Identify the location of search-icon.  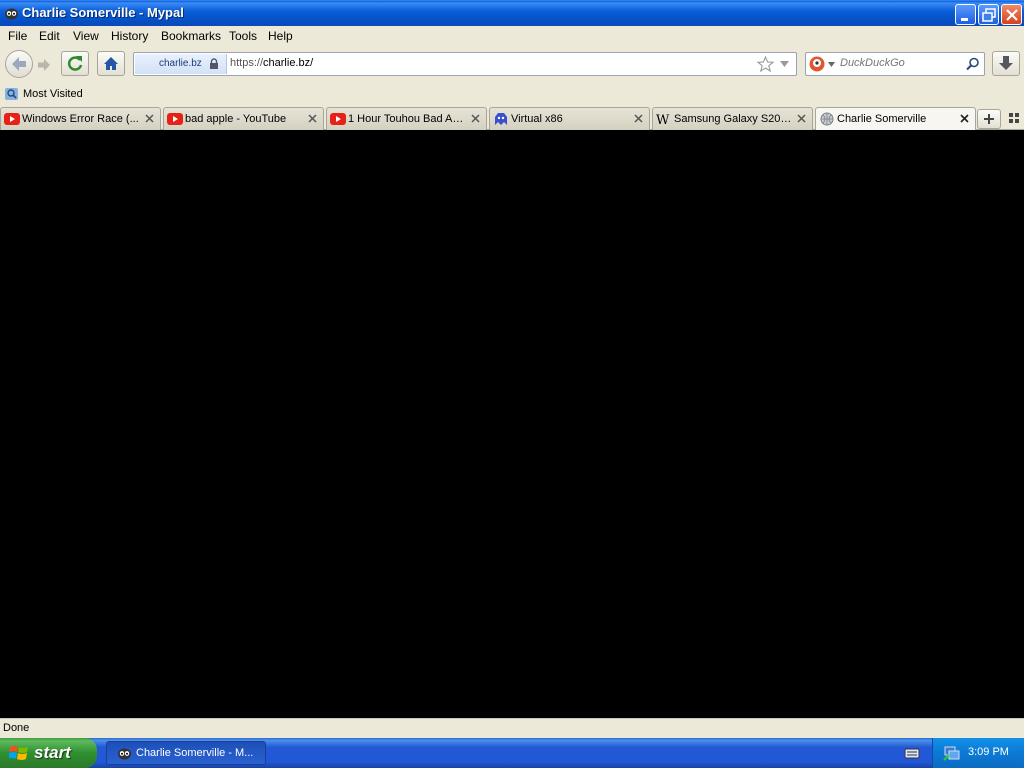
(973, 64).